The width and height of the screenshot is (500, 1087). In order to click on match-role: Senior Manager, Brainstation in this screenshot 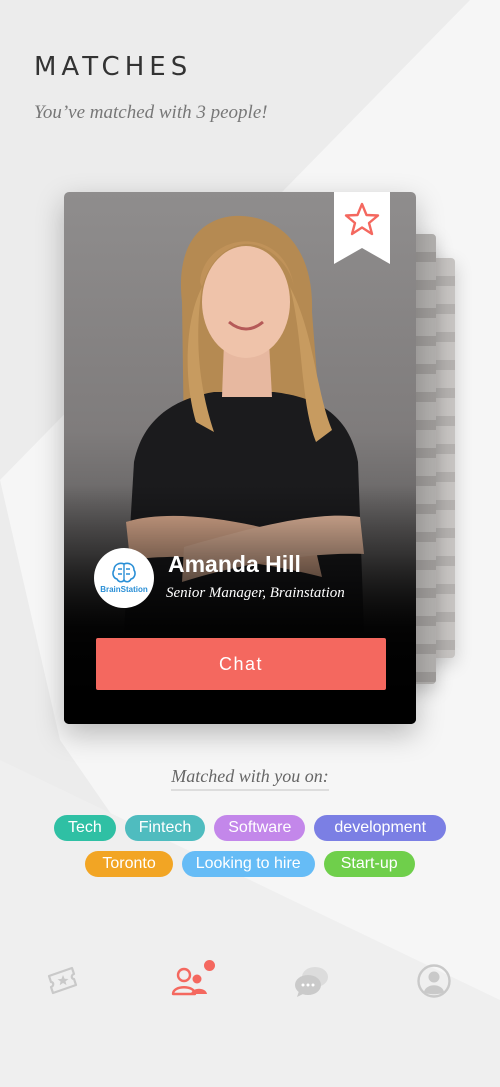, I will do `click(255, 593)`.